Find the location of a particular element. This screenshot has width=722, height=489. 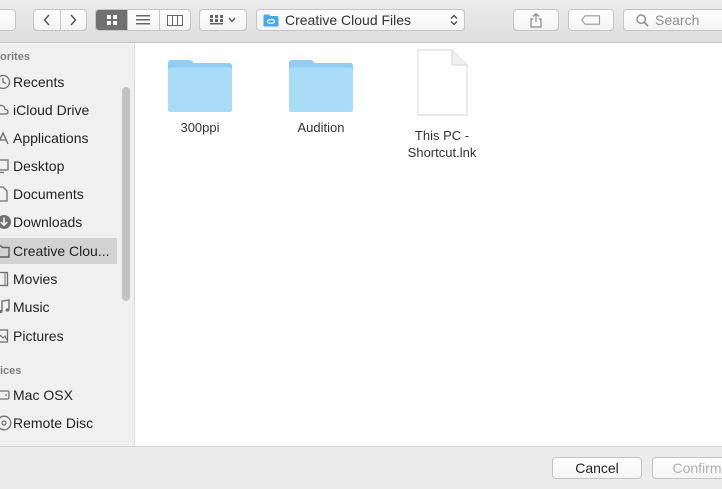

view-mode-control is located at coordinates (143, 20).